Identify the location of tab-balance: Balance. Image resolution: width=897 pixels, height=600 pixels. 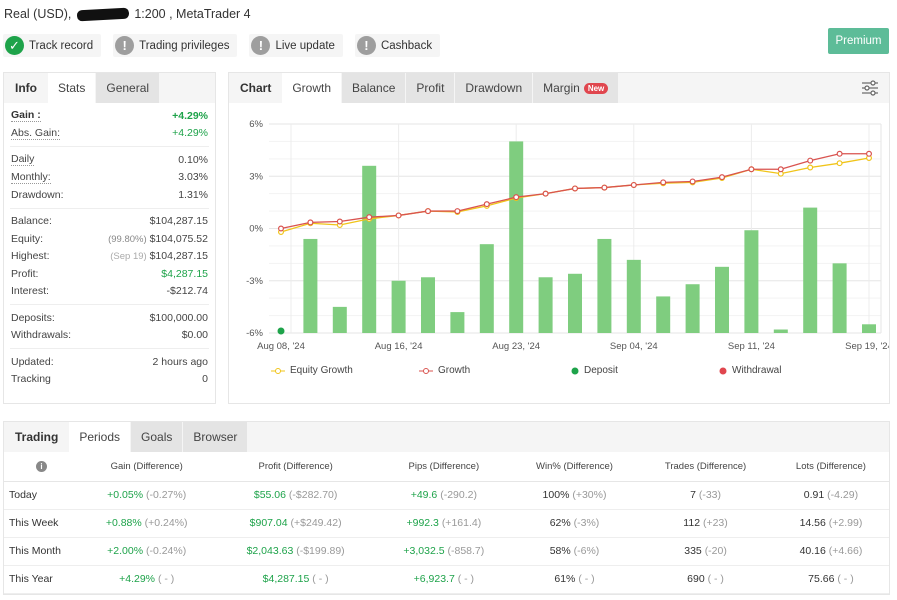
(374, 88).